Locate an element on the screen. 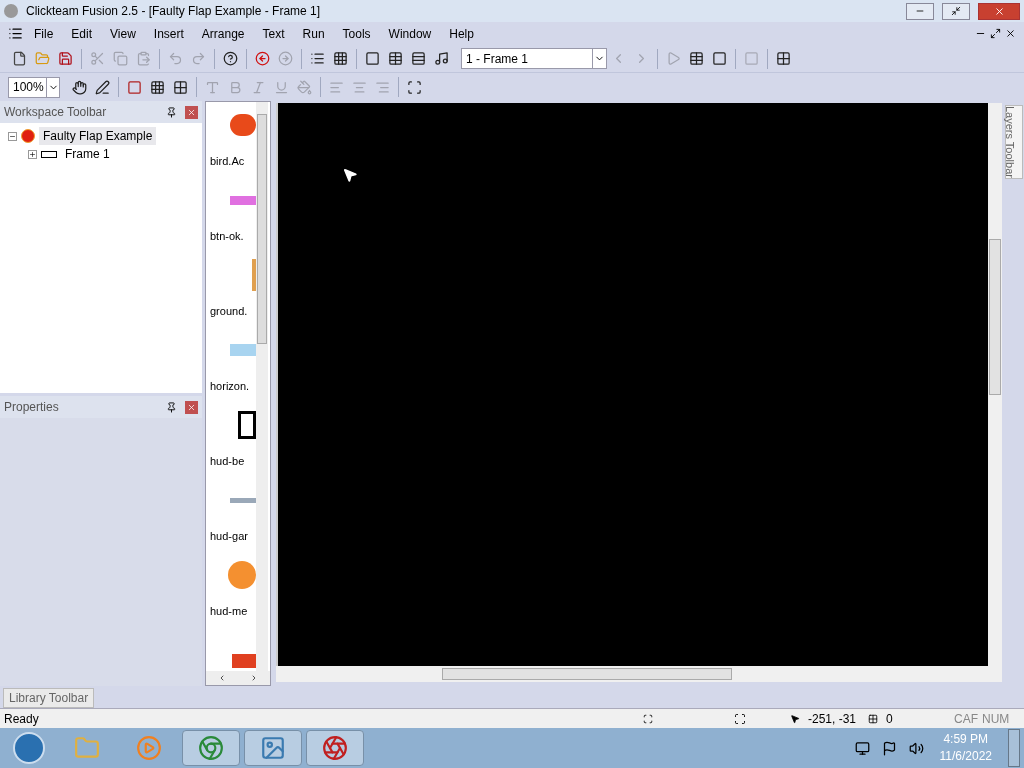  align-right-icon is located at coordinates (382, 87).